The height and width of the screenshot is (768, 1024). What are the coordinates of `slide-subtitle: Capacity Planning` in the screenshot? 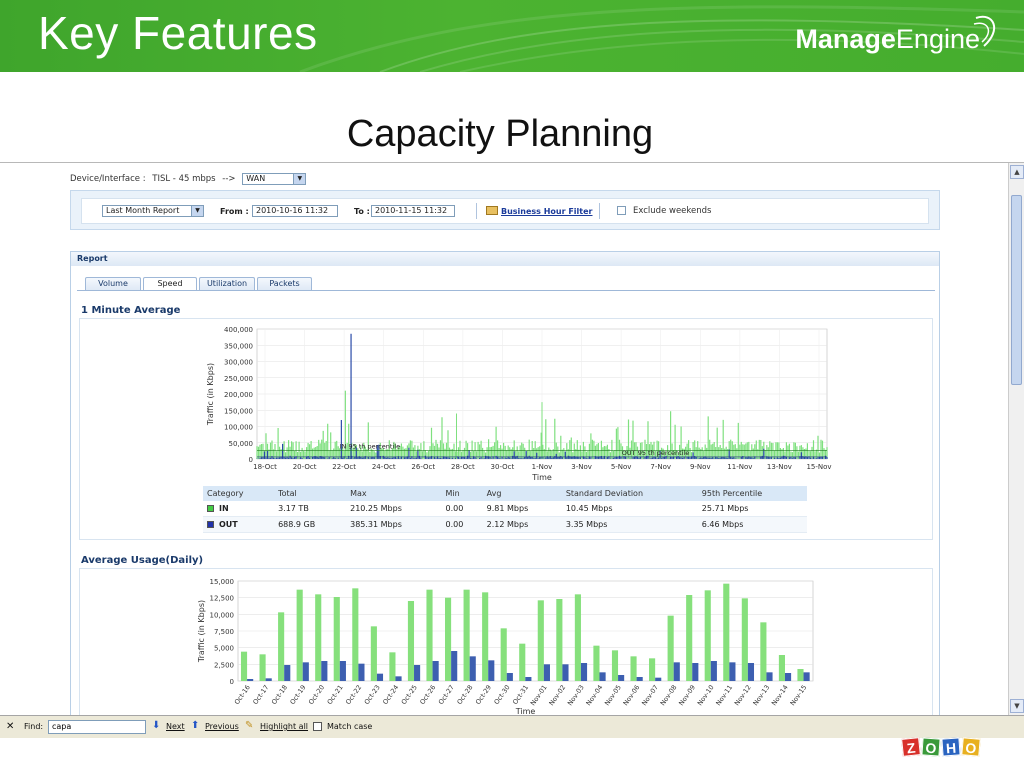 It's located at (500, 134).